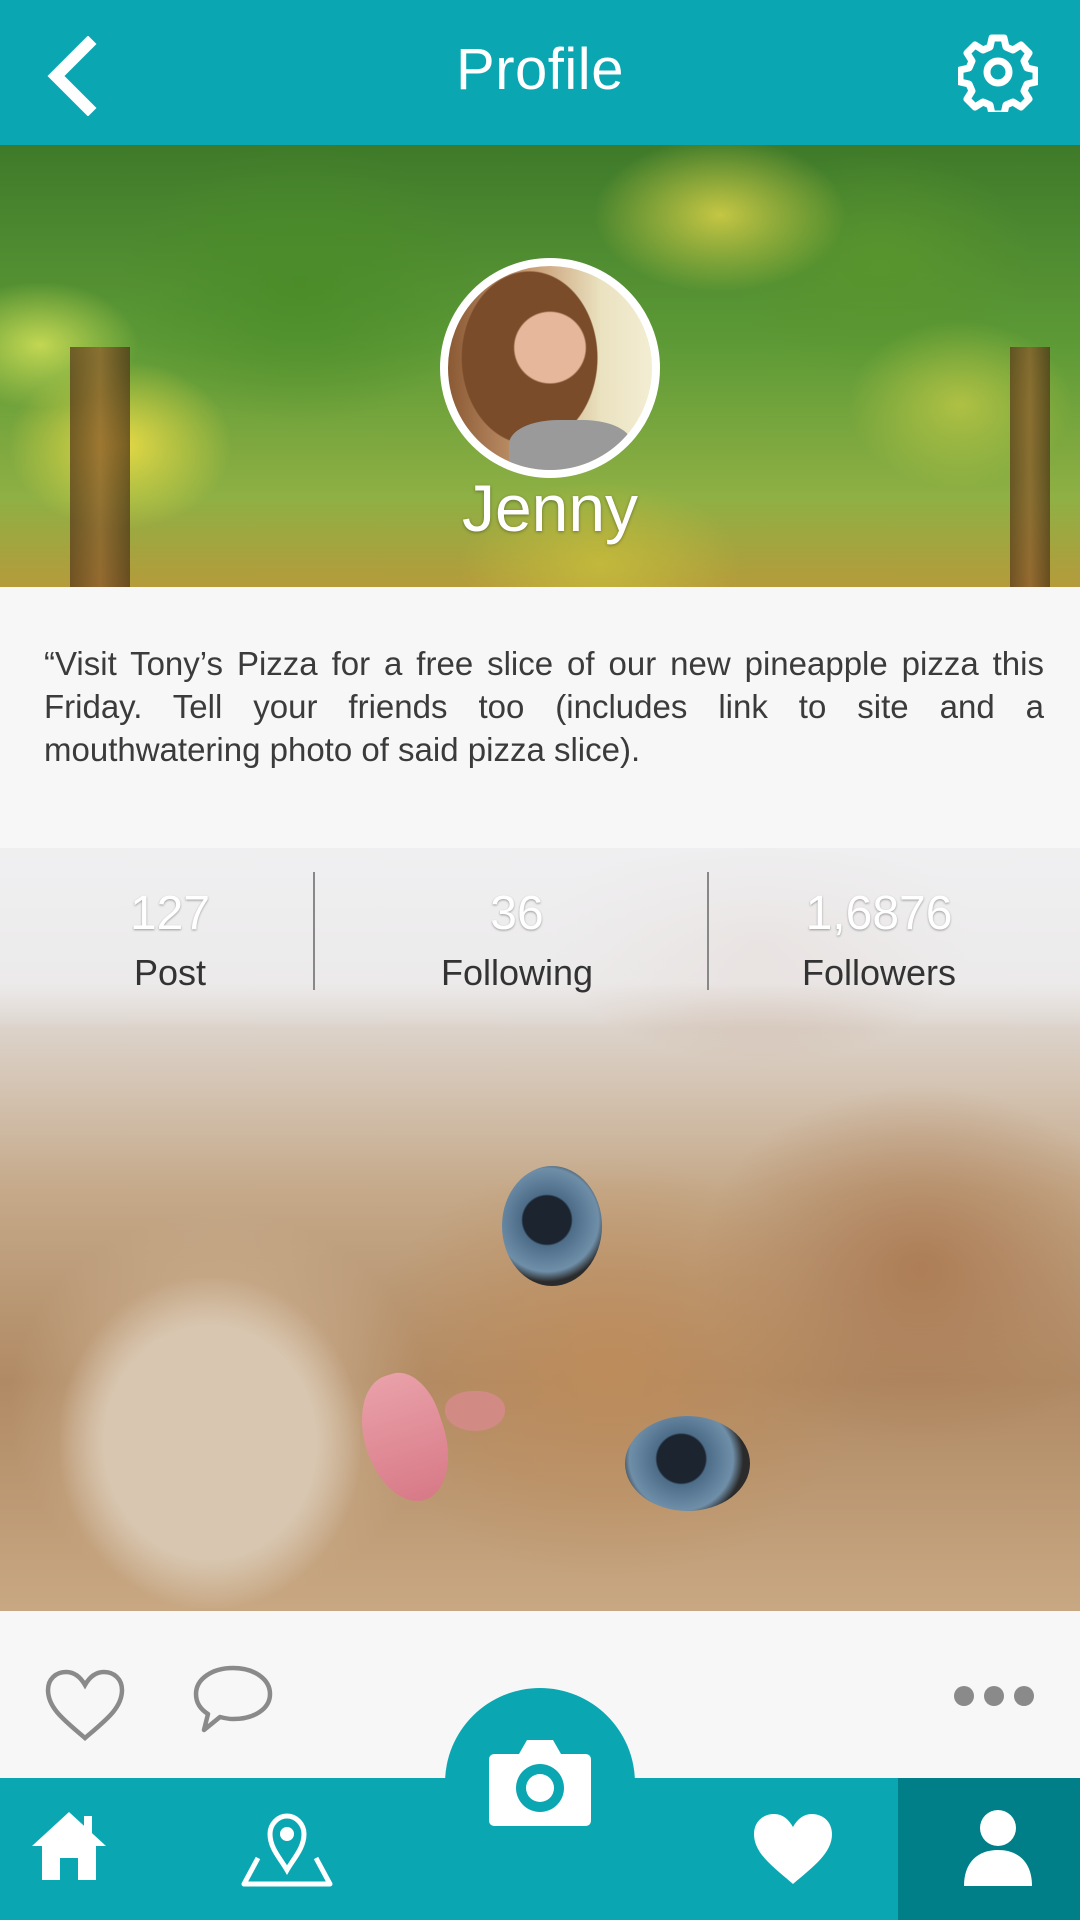 The width and height of the screenshot is (1080, 1920). I want to click on more-dots-icon, so click(994, 1696).